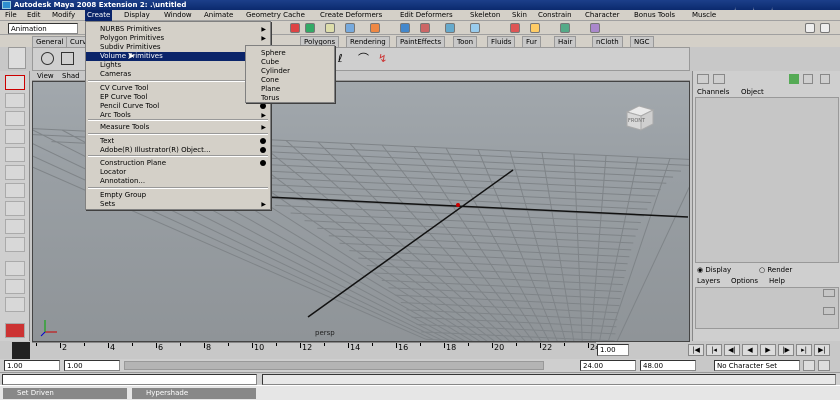 Image resolution: width=840 pixels, height=400 pixels. Describe the element at coordinates (15, 190) in the screenshot. I see `universal-manipulator-icon` at that location.